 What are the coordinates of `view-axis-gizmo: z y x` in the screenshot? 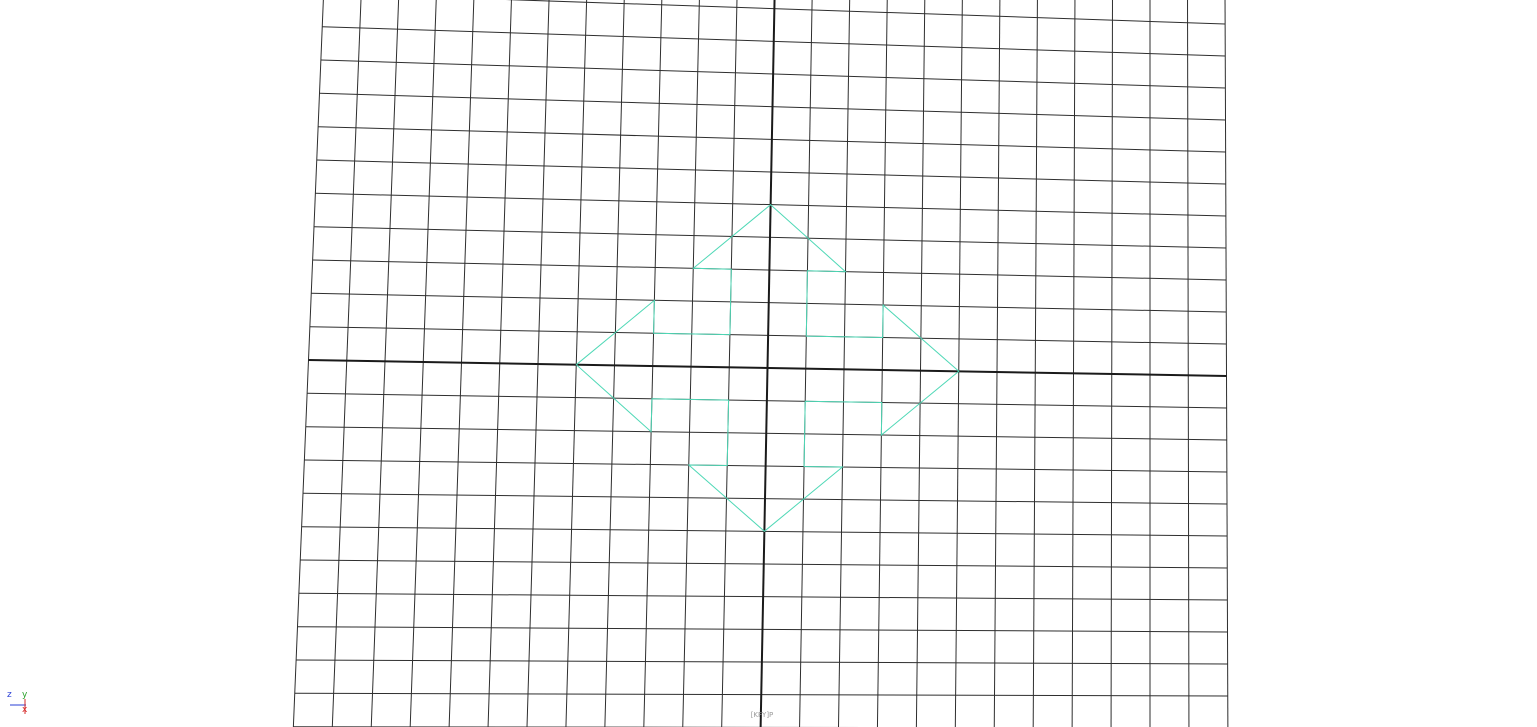 It's located at (18, 704).